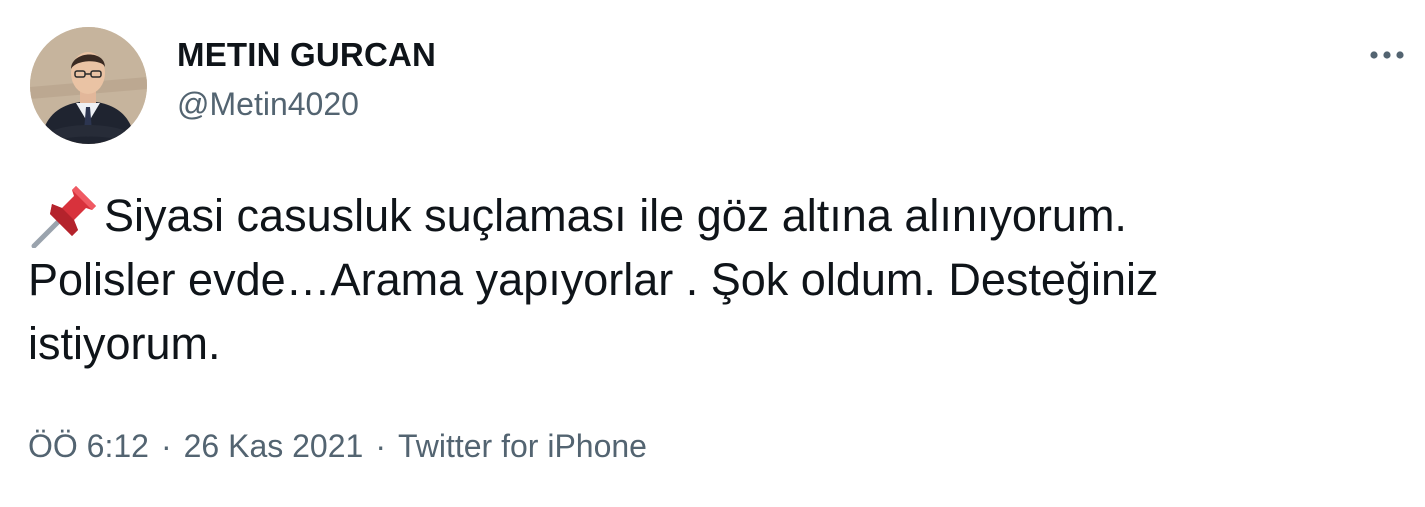  I want to click on tweet-text-line-3: istiyorum., so click(124, 343).